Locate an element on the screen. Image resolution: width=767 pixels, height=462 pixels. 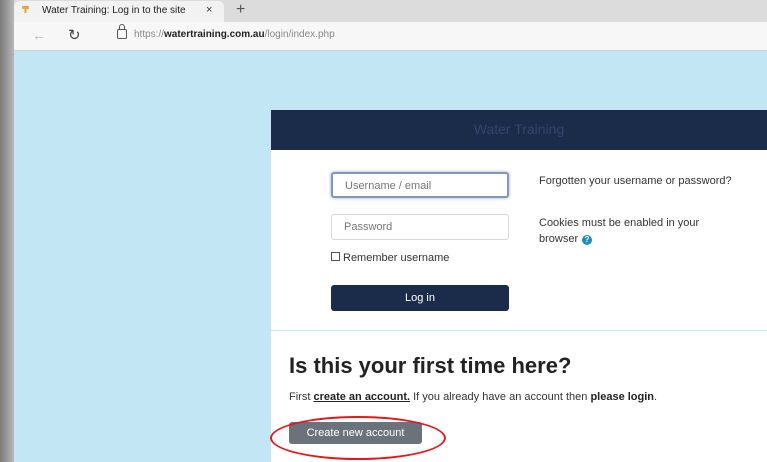
url-path: /login/index.php is located at coordinates (299, 34).